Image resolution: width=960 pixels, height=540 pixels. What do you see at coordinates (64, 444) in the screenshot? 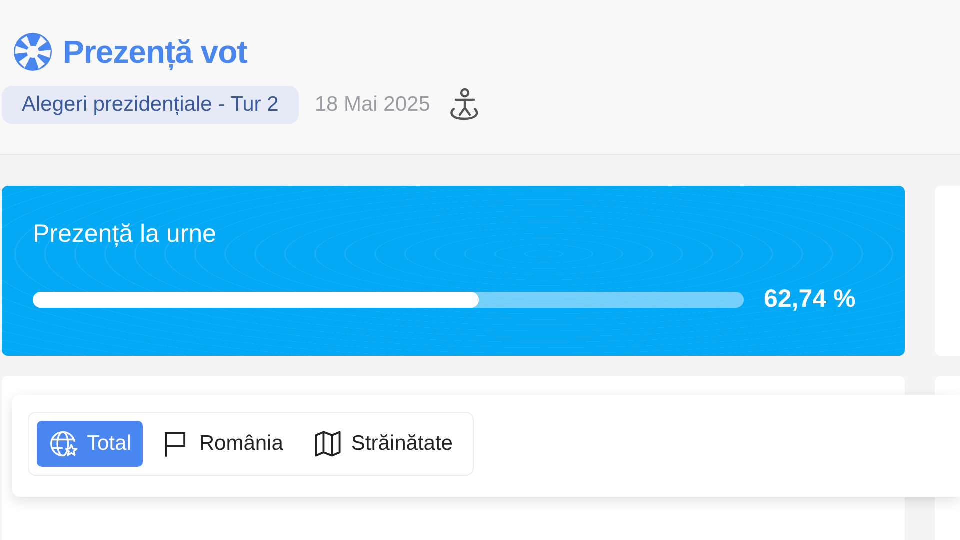
I see `globe-star-icon` at bounding box center [64, 444].